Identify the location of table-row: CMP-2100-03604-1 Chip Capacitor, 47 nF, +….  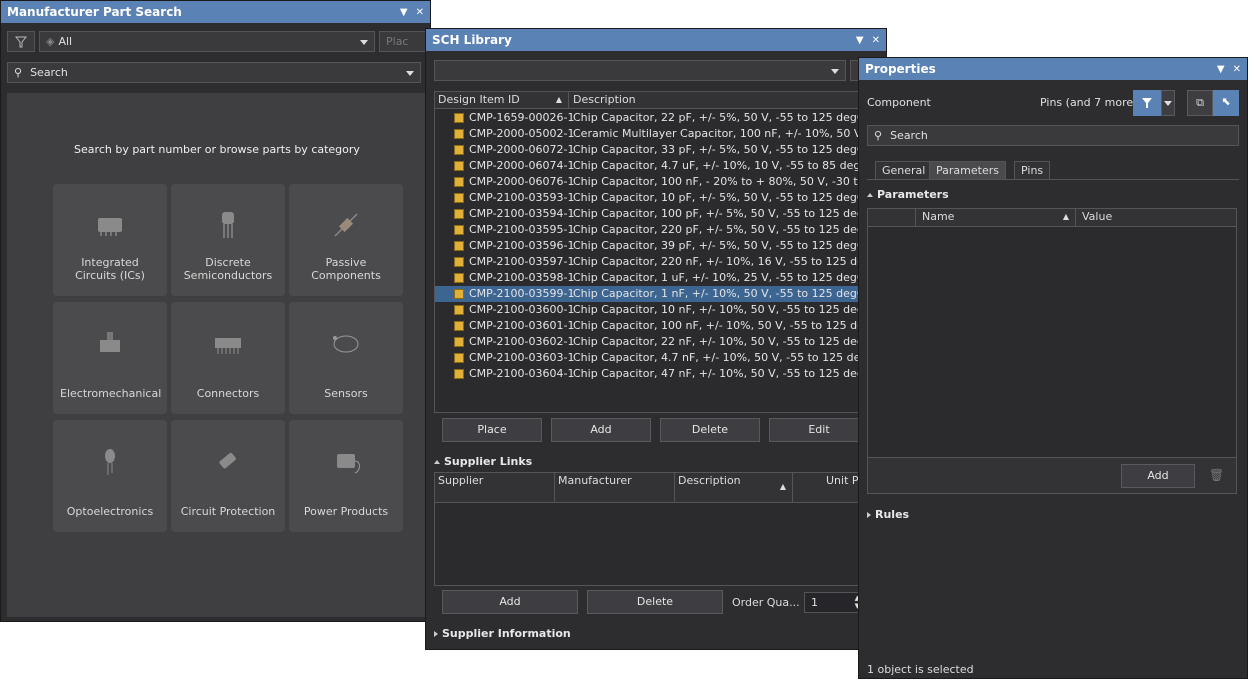
(647, 374).